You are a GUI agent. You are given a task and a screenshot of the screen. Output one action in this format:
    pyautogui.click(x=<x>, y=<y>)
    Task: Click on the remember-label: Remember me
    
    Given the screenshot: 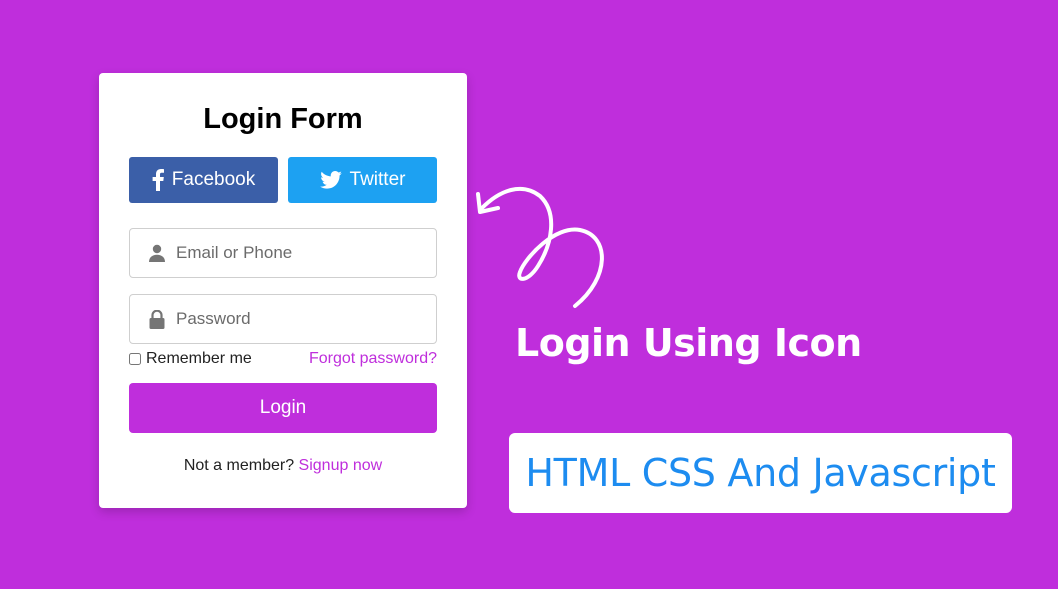 What is the action you would take?
    pyautogui.click(x=199, y=358)
    